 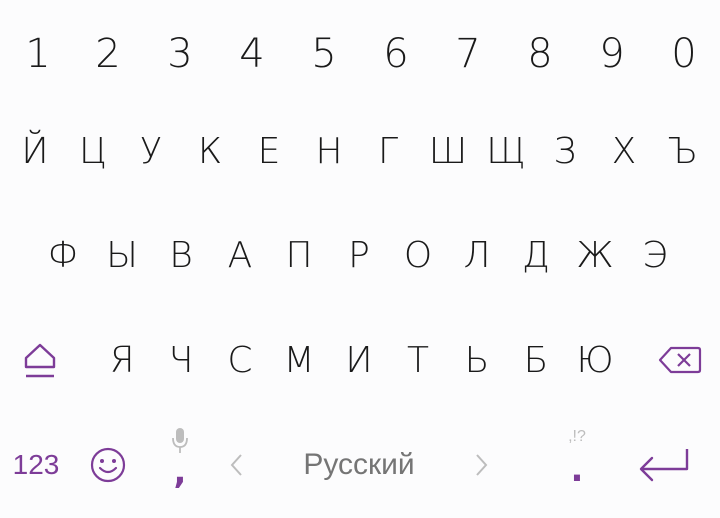 What do you see at coordinates (181, 360) in the screenshot?
I see `key-ч: Ч` at bounding box center [181, 360].